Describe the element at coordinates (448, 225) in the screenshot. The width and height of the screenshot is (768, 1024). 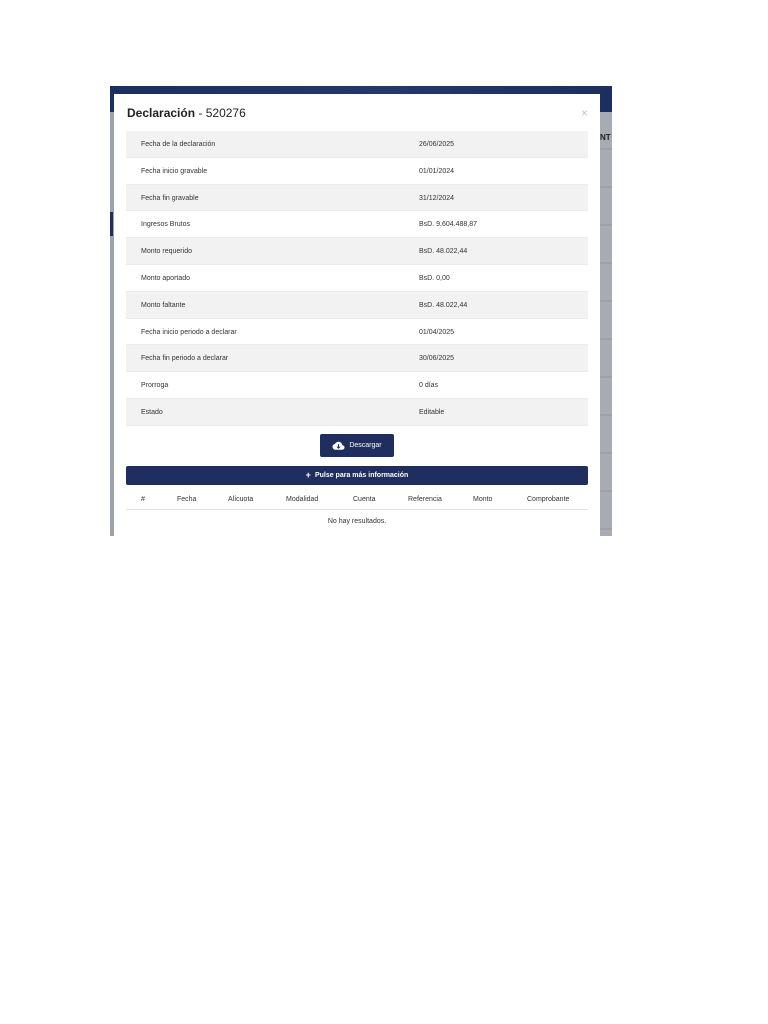
I see `detail-value: BsD. 9.604.488,87` at that location.